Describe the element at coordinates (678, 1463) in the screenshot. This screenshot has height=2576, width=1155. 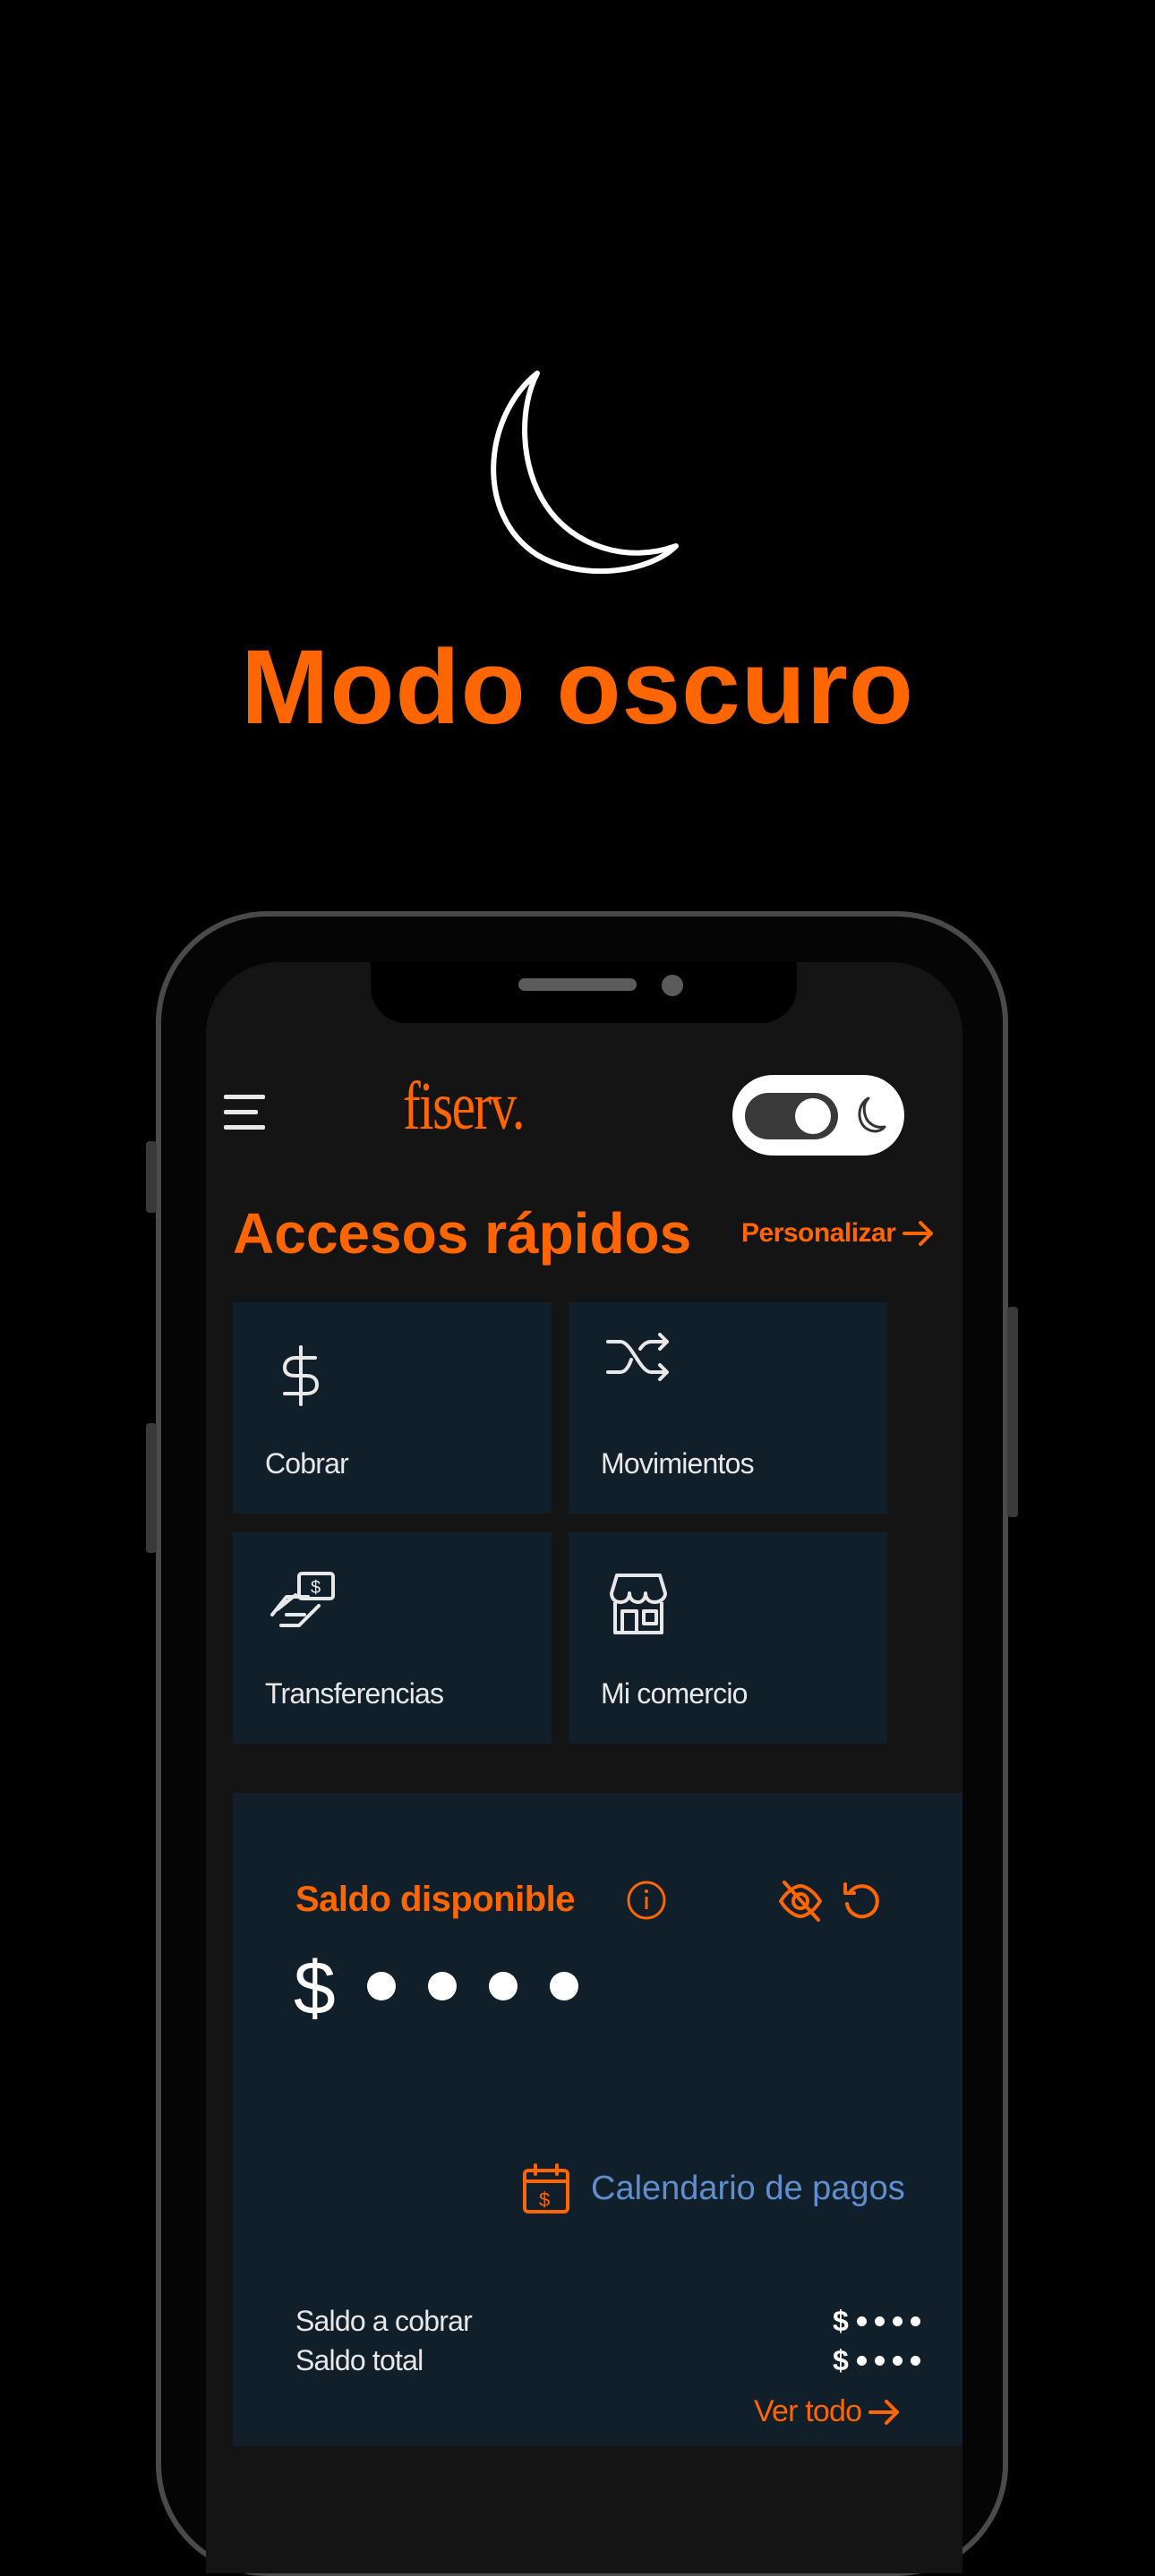
I see `tile-label: Movimientos` at that location.